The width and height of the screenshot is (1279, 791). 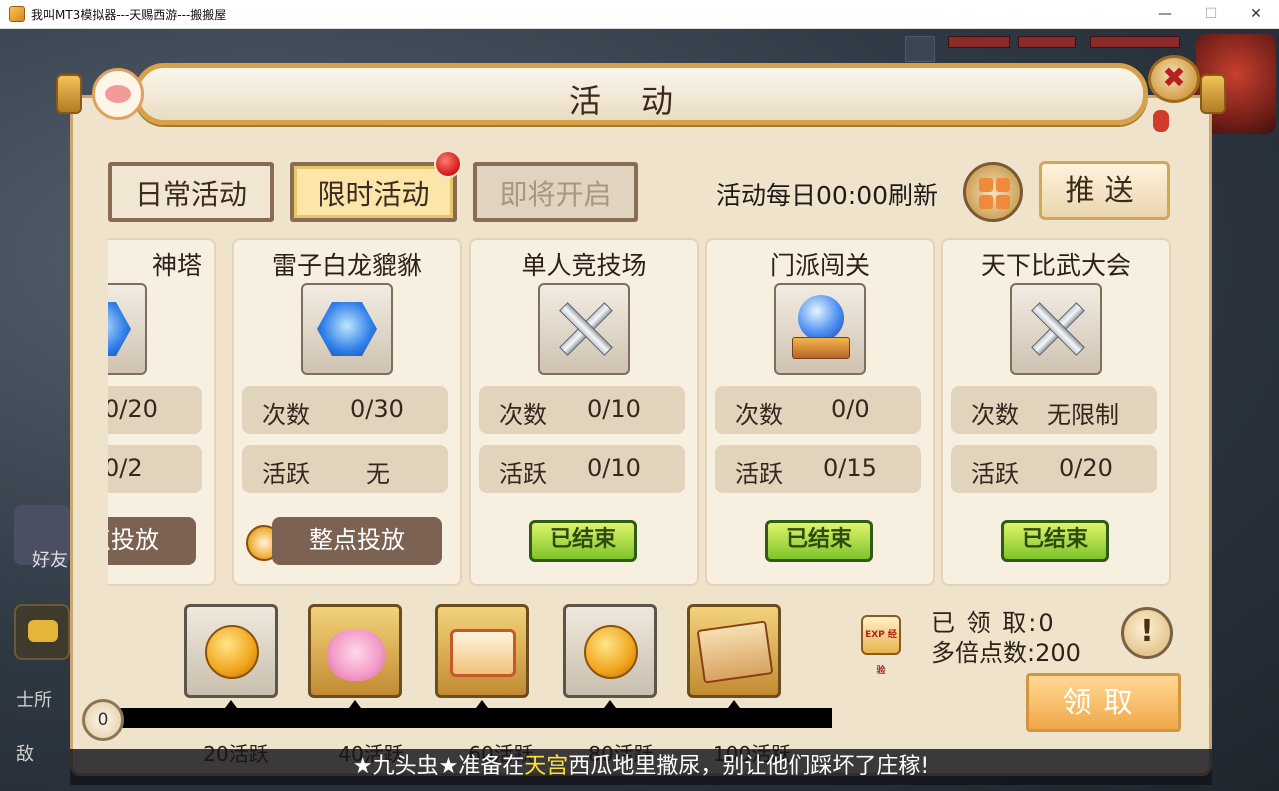 I want to click on mascot-icon, so click(x=118, y=94).